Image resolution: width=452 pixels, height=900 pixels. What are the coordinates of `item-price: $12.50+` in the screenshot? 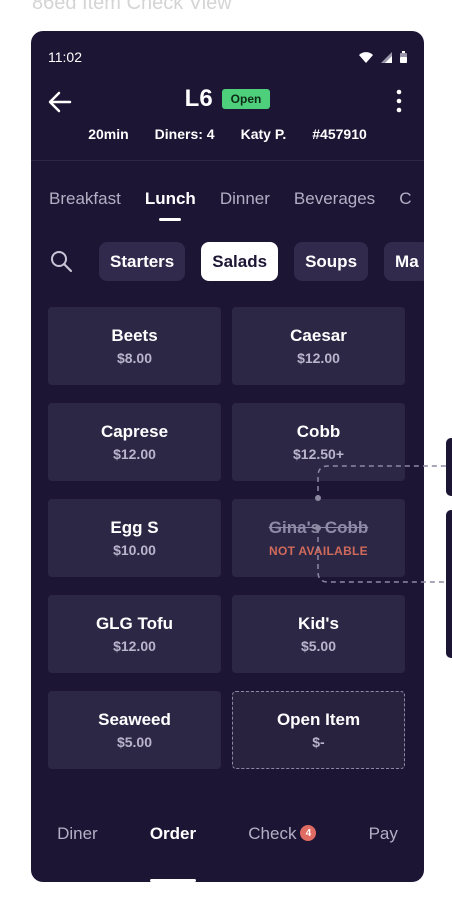 It's located at (318, 454).